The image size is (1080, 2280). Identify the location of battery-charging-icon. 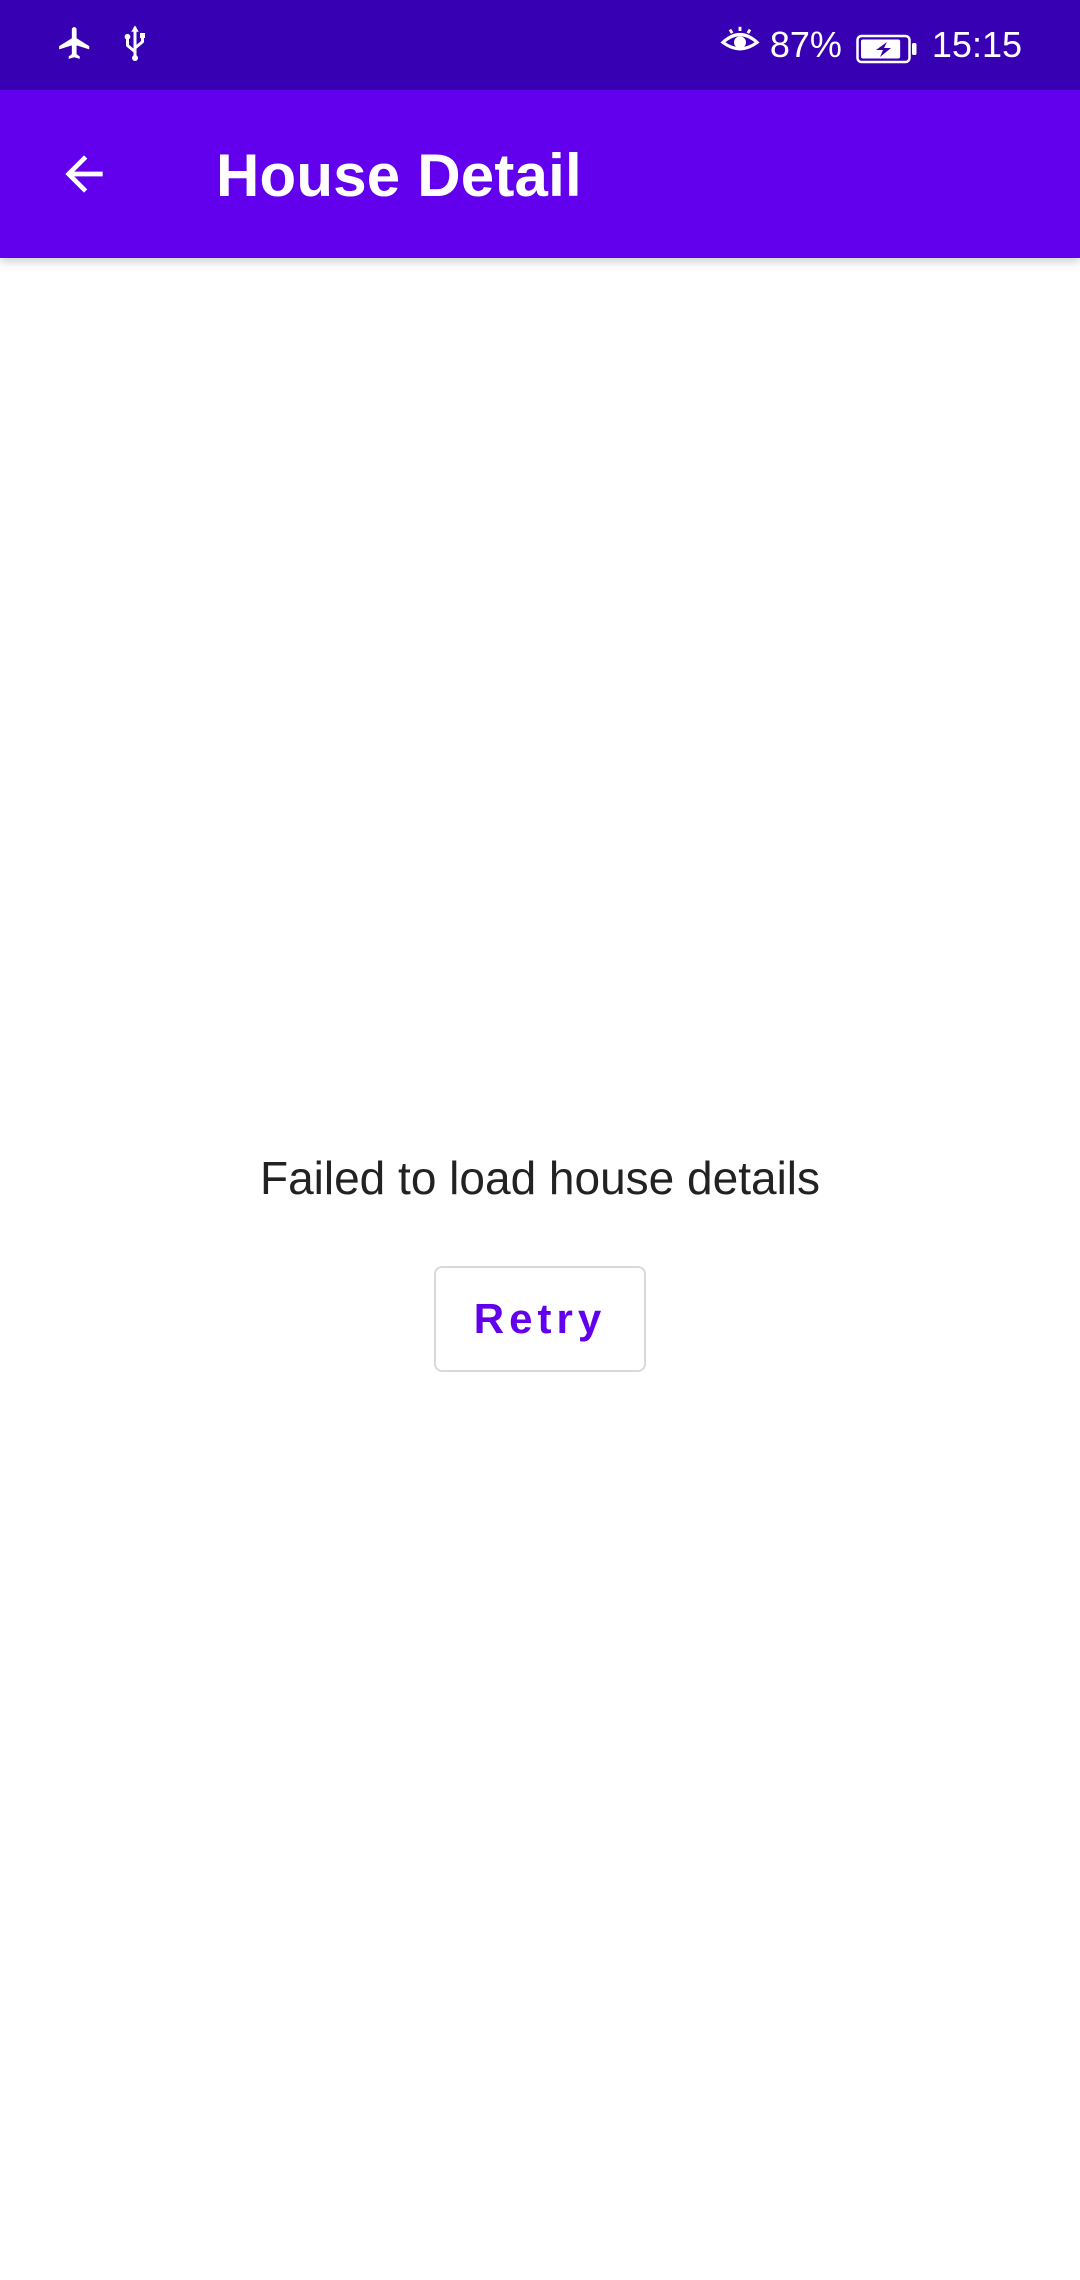
(886, 47).